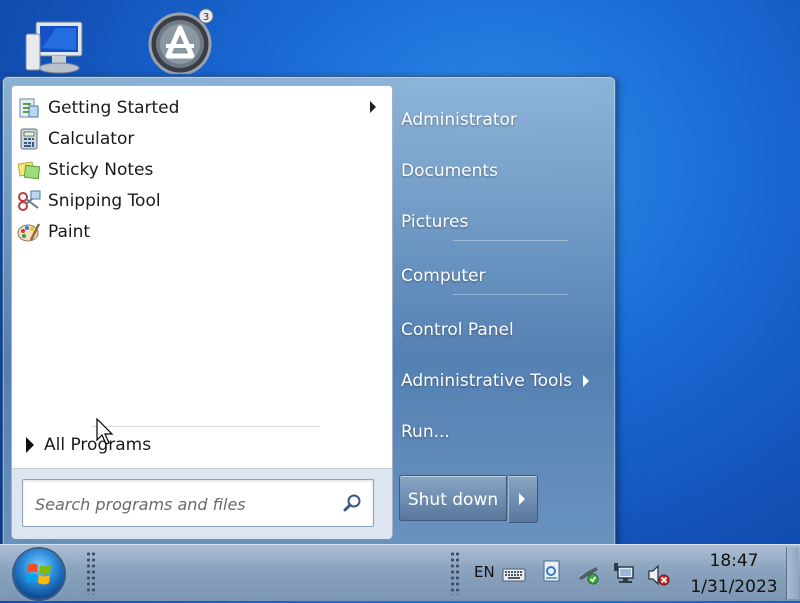 The height and width of the screenshot is (603, 800). I want to click on windows-logo-icon, so click(38, 574).